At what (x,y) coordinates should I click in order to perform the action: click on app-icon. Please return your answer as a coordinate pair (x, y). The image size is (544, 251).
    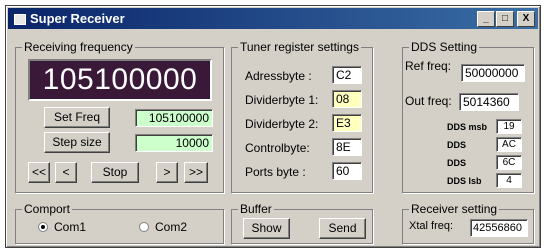
    Looking at the image, I should click on (20, 19).